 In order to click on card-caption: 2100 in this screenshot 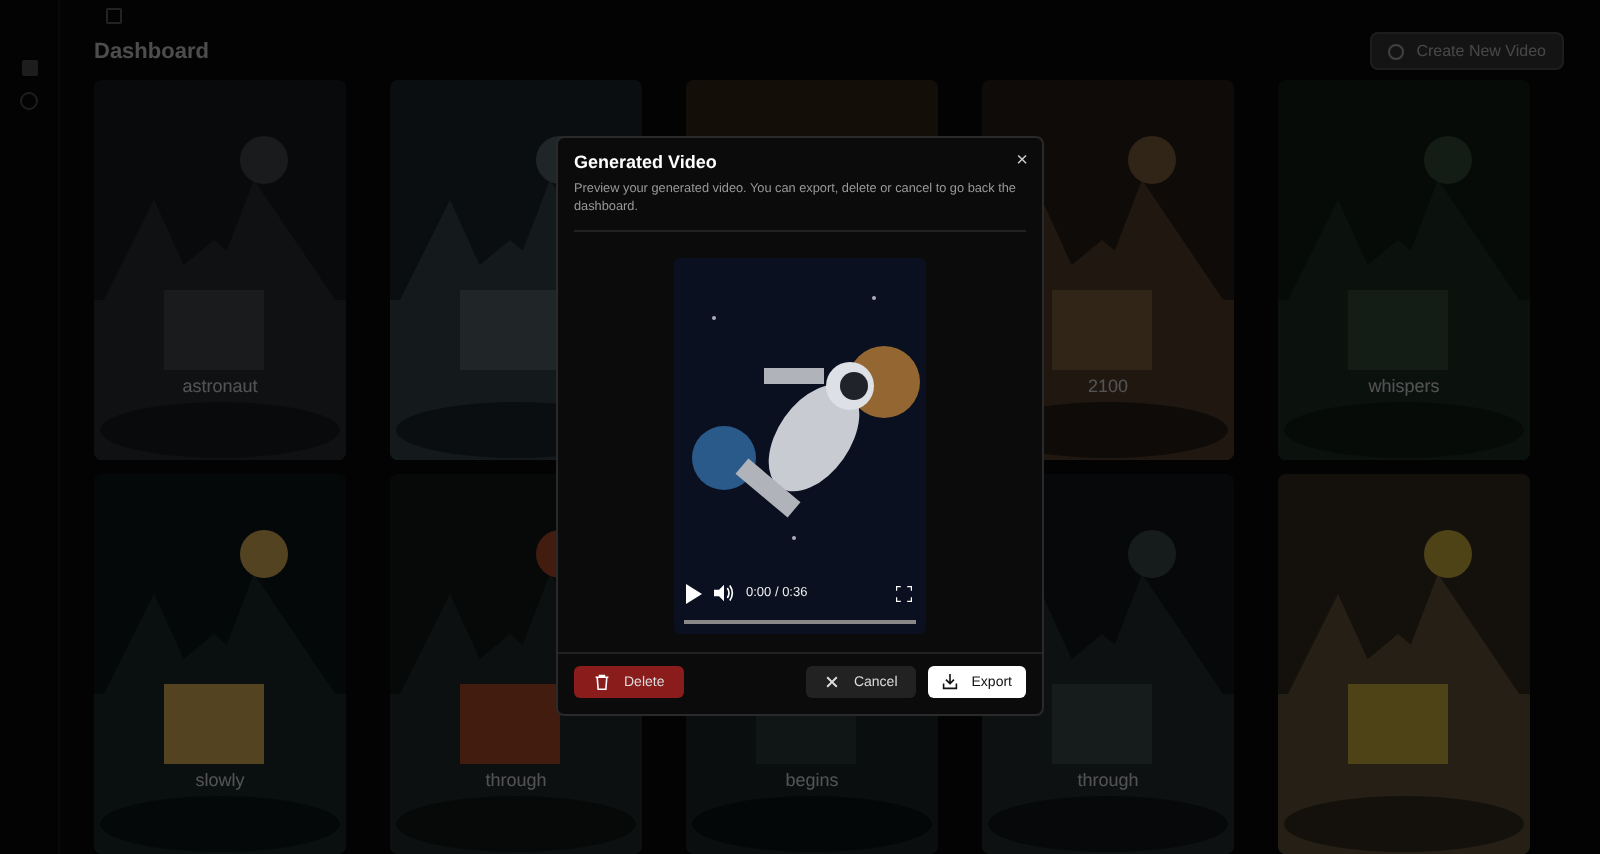, I will do `click(1108, 386)`.